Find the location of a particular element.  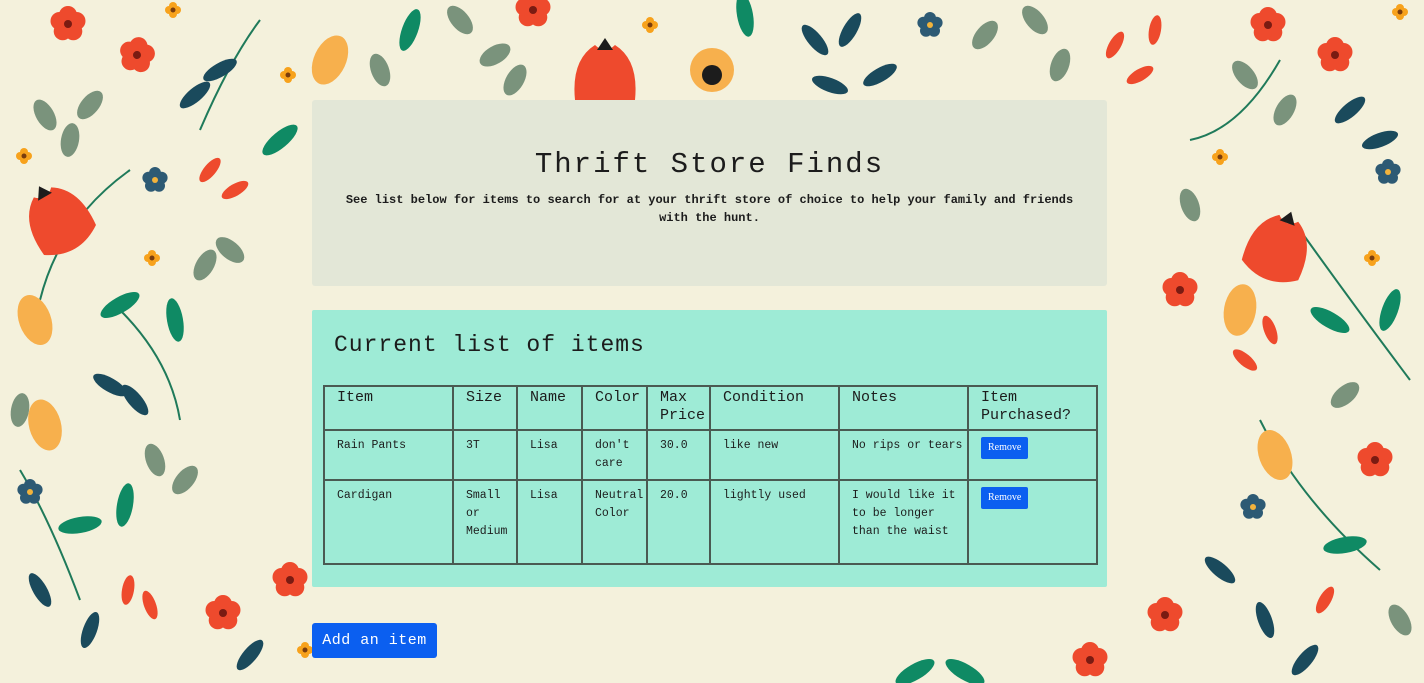

column-header-item: Item is located at coordinates (388, 408).